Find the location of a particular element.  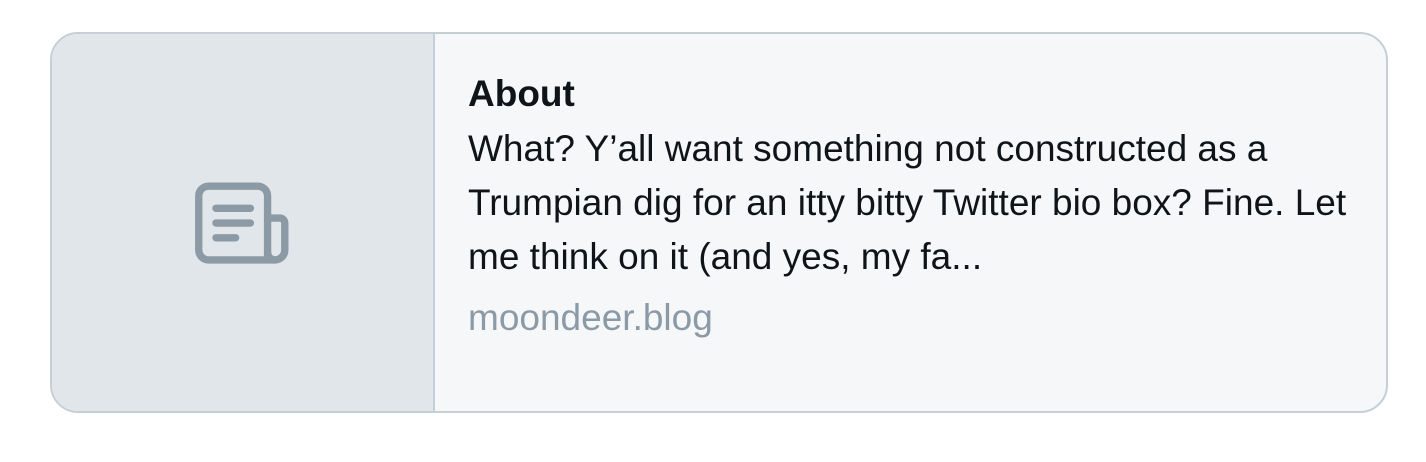

newspaper-icon is located at coordinates (243, 223).